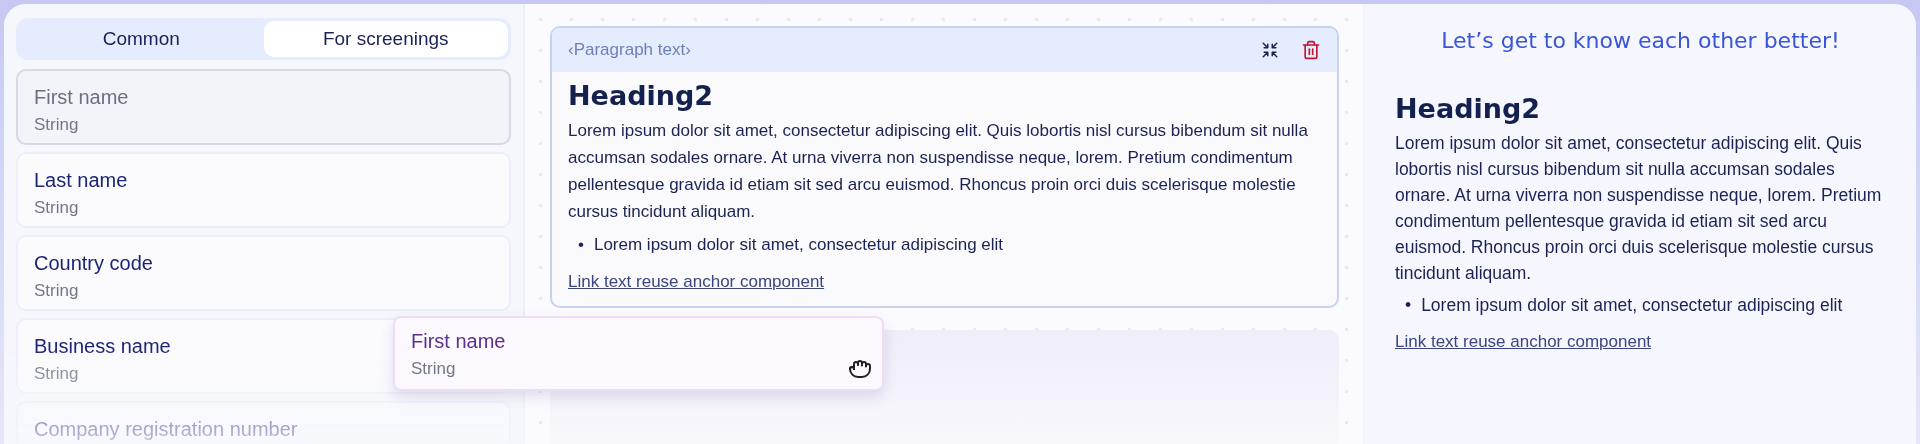  What do you see at coordinates (93, 263) in the screenshot?
I see `field-name: Country code` at bounding box center [93, 263].